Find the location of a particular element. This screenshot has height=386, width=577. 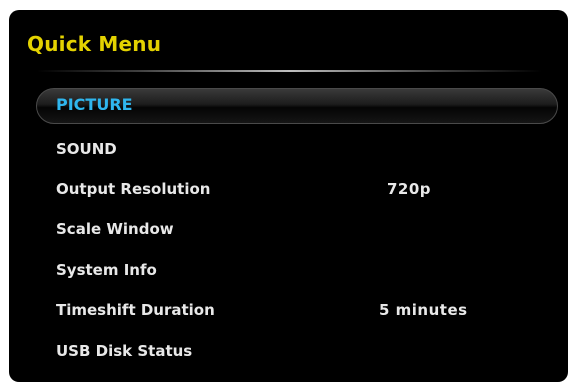

menu-item-system-info: System Info is located at coordinates (106, 270).